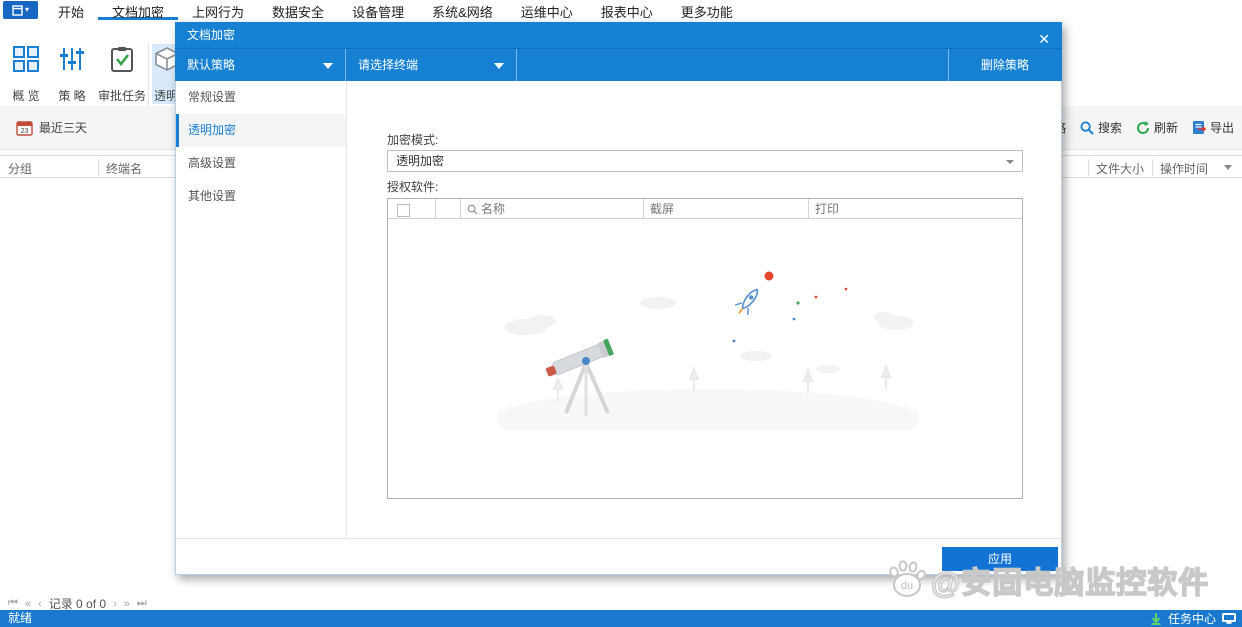 The image size is (1242, 627). I want to click on ribbon-approval-tasks-button: 审批任务, so click(122, 74).